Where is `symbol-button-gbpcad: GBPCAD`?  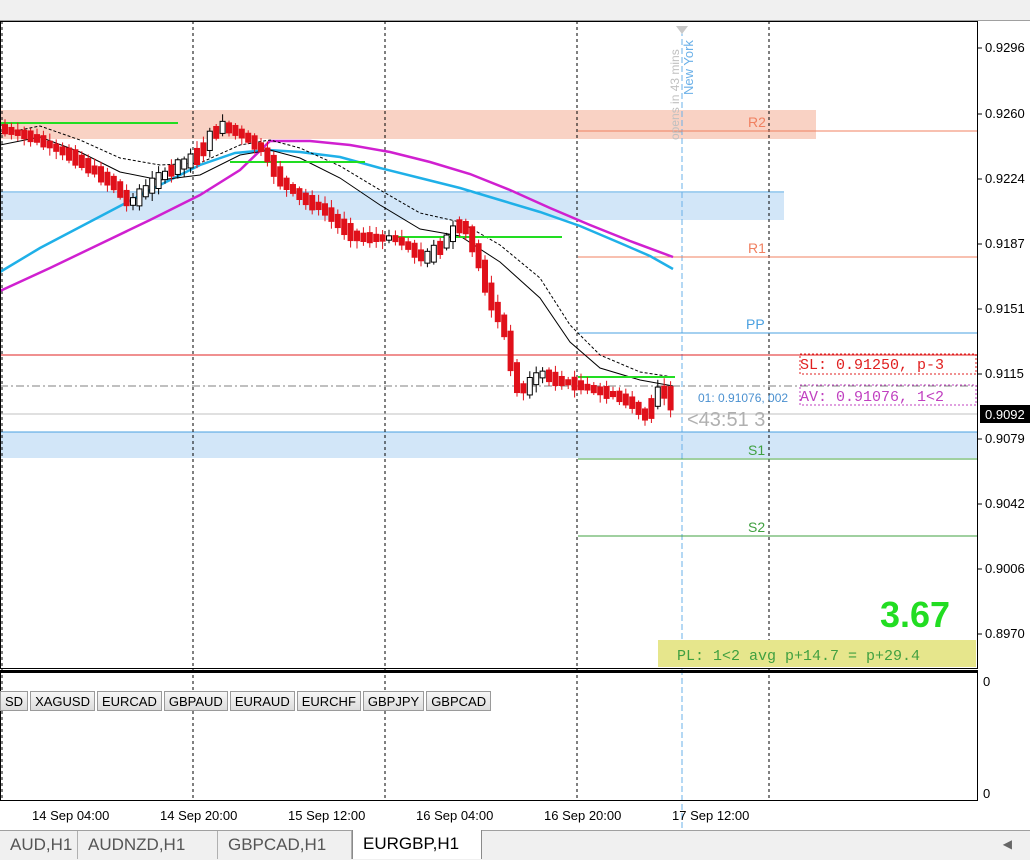 symbol-button-gbpcad: GBPCAD is located at coordinates (459, 701).